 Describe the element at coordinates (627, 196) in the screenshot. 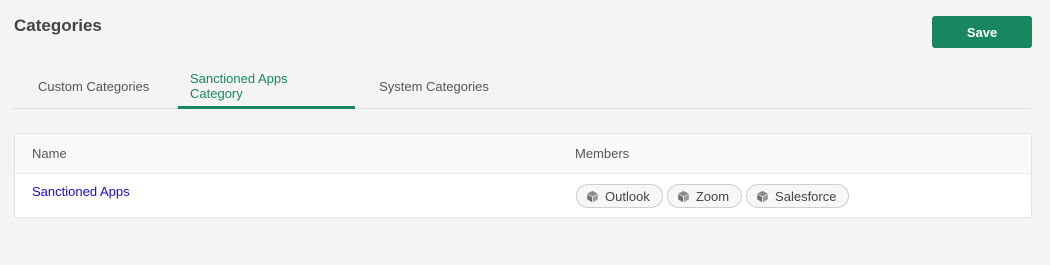

I see `member-chip-label: Outlook` at that location.